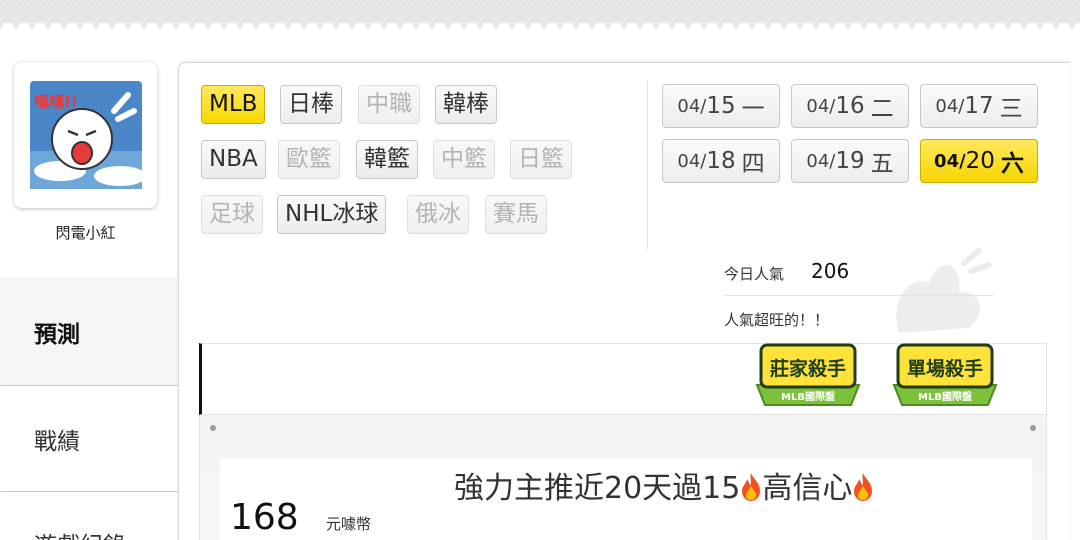 The image size is (1080, 540). What do you see at coordinates (830, 271) in the screenshot?
I see `popularity-value: 206` at bounding box center [830, 271].